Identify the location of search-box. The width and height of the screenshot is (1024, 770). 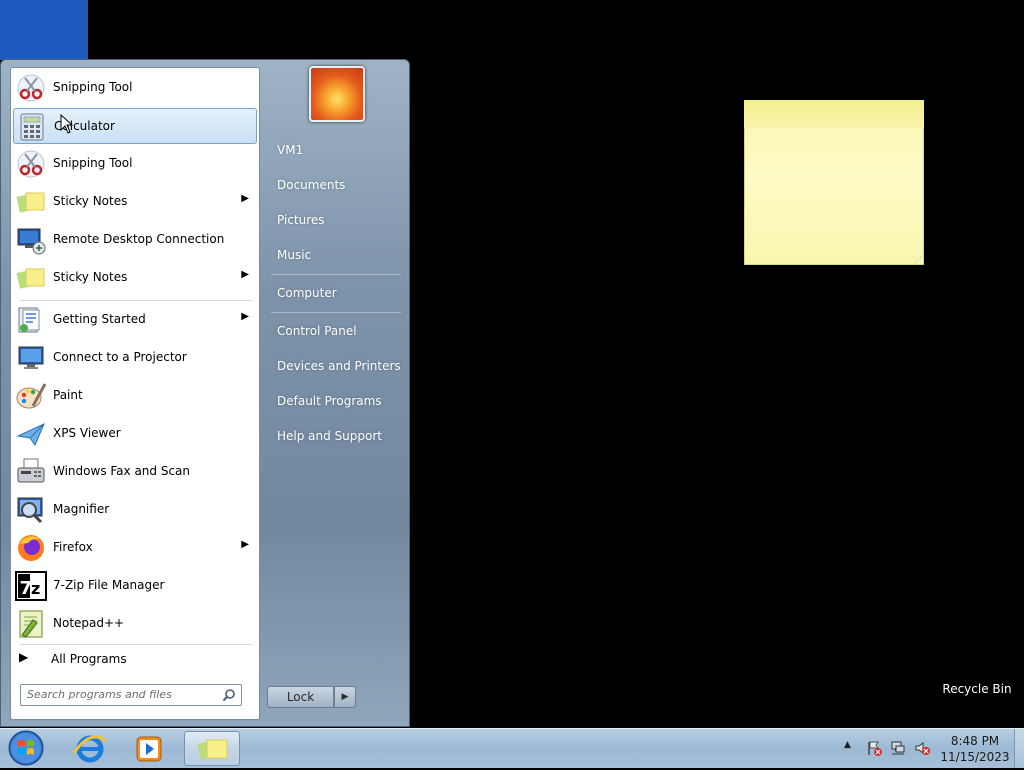
(131, 695).